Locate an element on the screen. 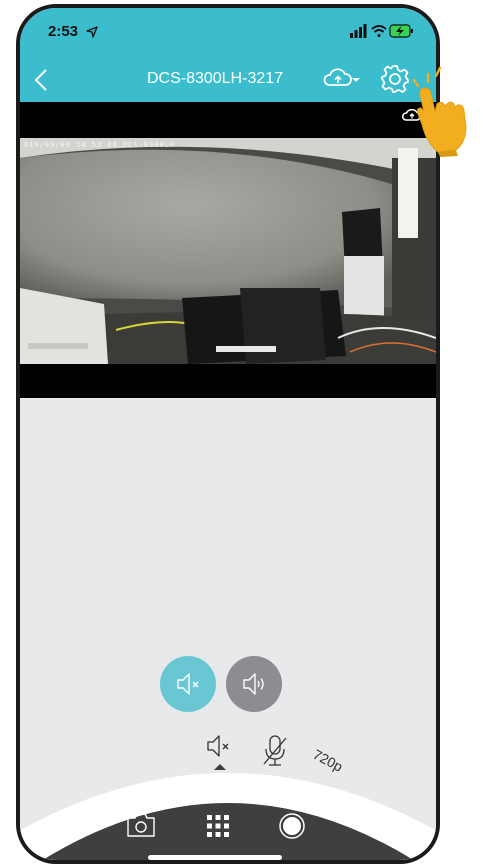 This screenshot has height=866, width=483. camera-icon is located at coordinates (141, 825).